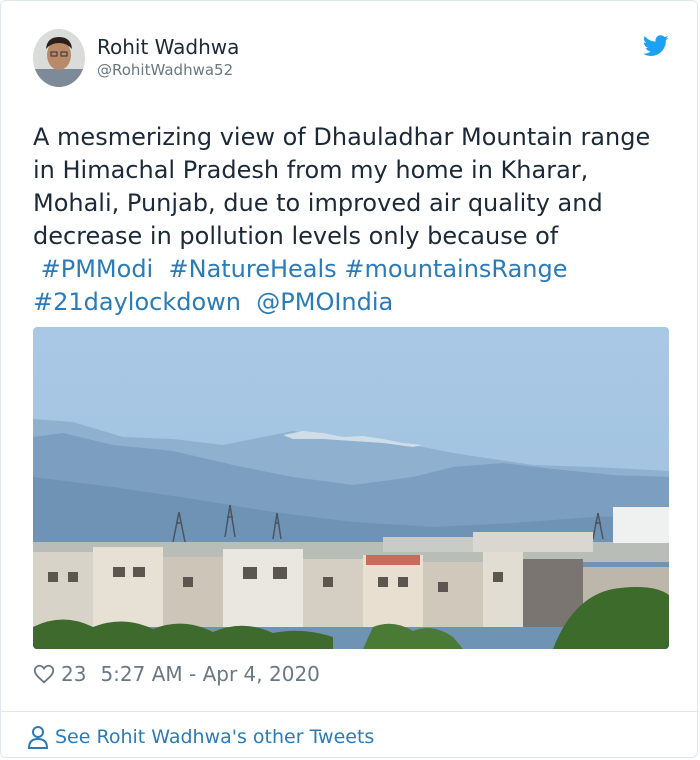 This screenshot has width=700, height=760. I want to click on avatar, so click(59, 58).